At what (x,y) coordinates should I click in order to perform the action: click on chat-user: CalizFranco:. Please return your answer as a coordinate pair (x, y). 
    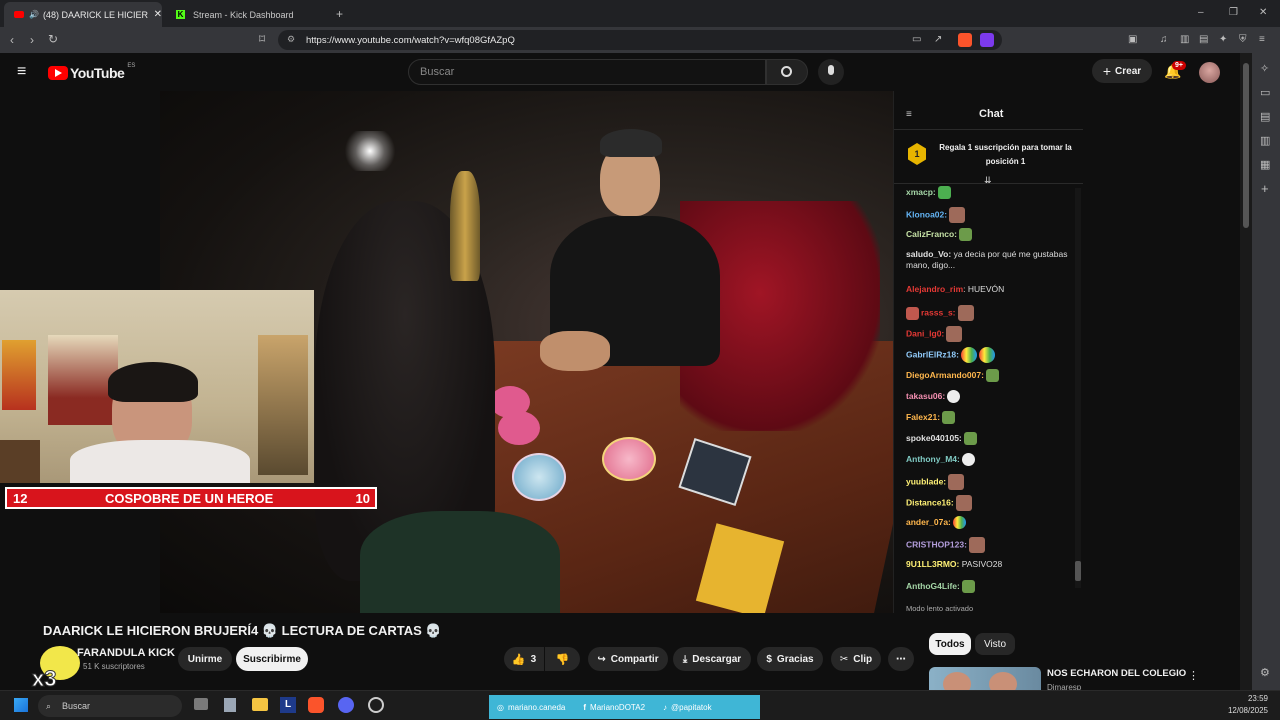
    Looking at the image, I should click on (932, 233).